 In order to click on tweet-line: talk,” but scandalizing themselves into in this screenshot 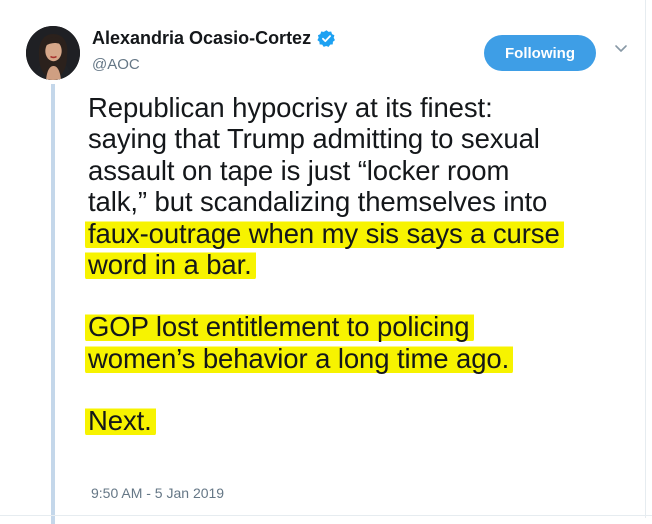, I will do `click(362, 201)`.